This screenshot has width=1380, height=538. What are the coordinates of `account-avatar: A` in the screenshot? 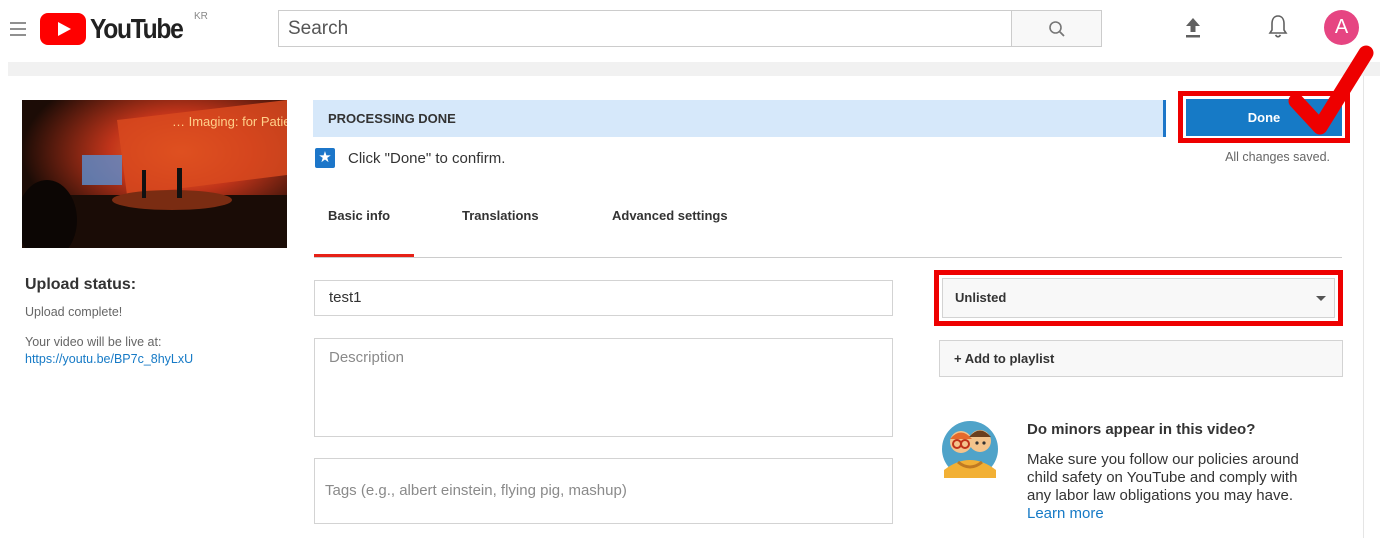 It's located at (1341, 27).